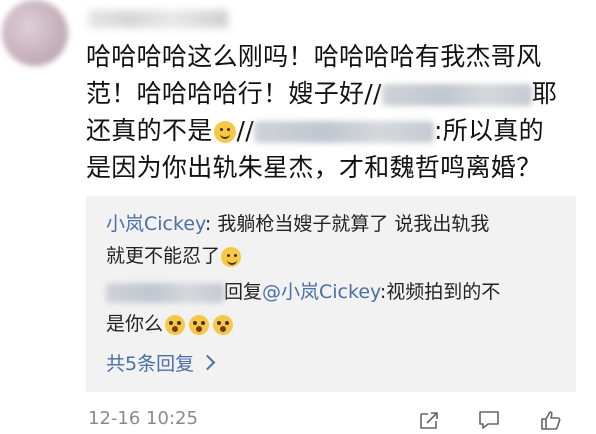 The height and width of the screenshot is (434, 596). Describe the element at coordinates (298, 224) in the screenshot. I see `reply-1-line-1: 小岚Cickey: 我躺枪当嫂子就算了 说我出轨我` at that location.